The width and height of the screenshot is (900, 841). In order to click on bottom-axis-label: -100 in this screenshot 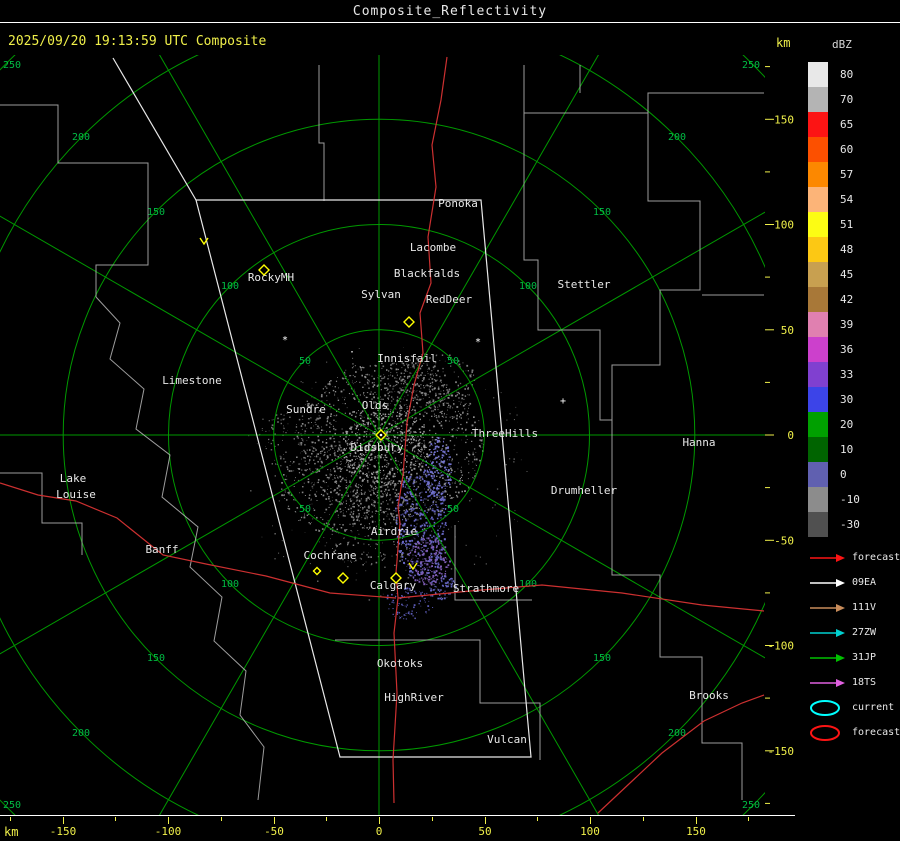, I will do `click(168, 831)`.